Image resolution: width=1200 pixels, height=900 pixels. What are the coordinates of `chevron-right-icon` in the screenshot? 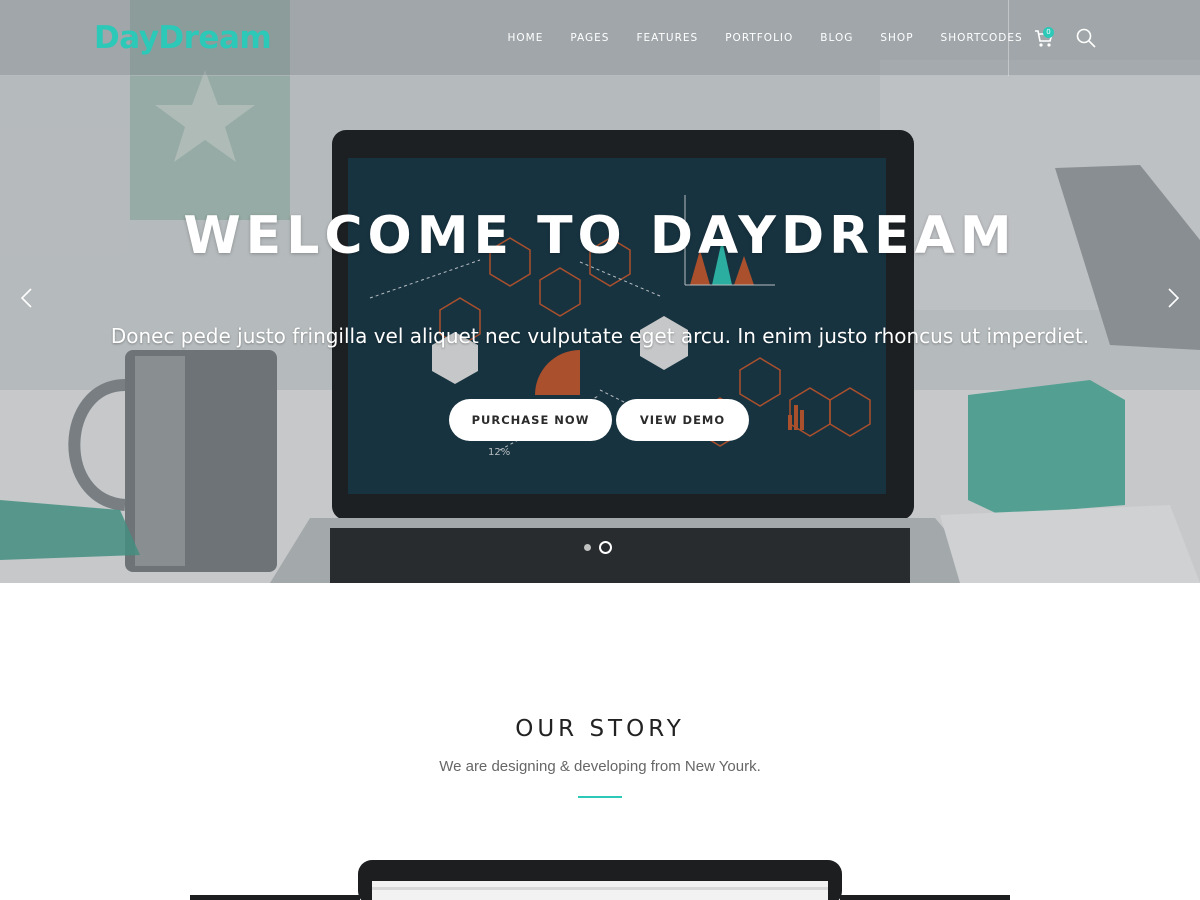 It's located at (1173, 298).